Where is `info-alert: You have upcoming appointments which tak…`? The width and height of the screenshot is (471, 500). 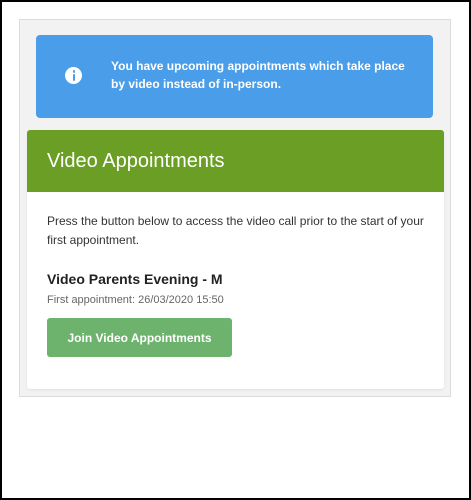 info-alert: You have upcoming appointments which tak… is located at coordinates (234, 76).